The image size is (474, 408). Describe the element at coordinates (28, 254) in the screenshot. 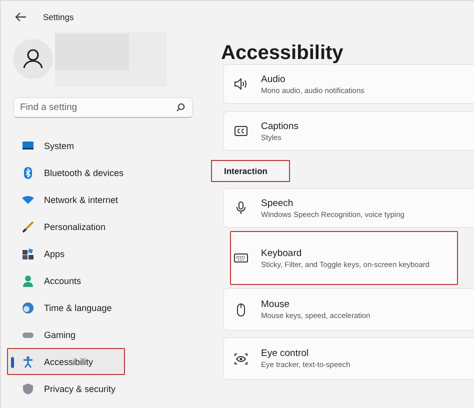

I see `apps-icon` at that location.